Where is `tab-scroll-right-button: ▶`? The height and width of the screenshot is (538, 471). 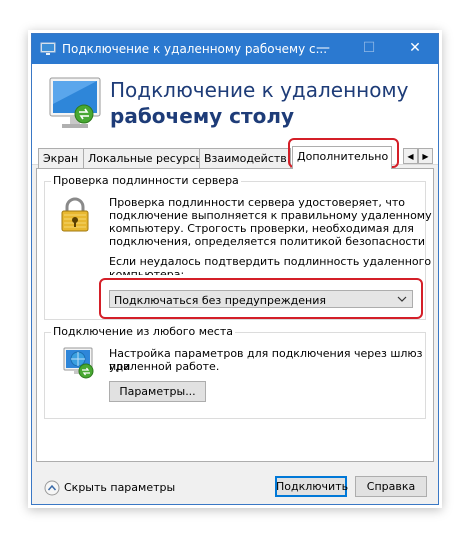 tab-scroll-right-button: ▶ is located at coordinates (425, 156).